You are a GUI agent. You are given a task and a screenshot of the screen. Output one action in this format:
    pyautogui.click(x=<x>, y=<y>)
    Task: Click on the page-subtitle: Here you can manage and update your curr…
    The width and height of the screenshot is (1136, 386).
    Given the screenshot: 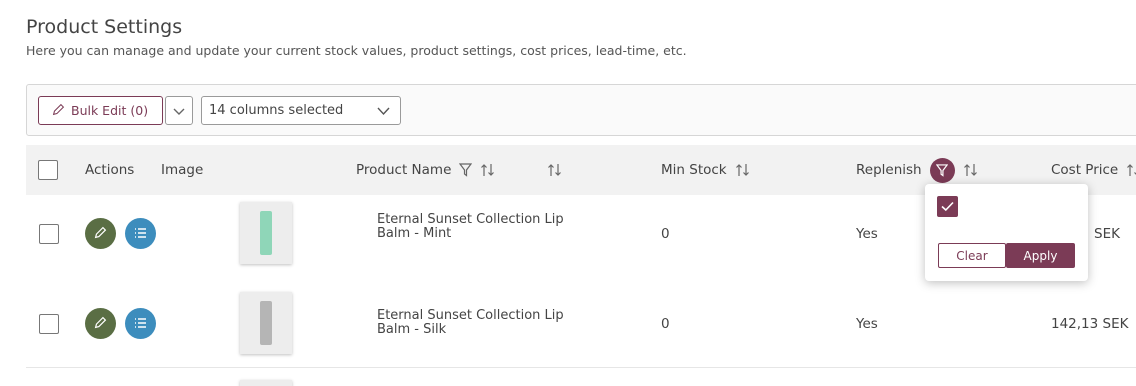 What is the action you would take?
    pyautogui.click(x=356, y=50)
    